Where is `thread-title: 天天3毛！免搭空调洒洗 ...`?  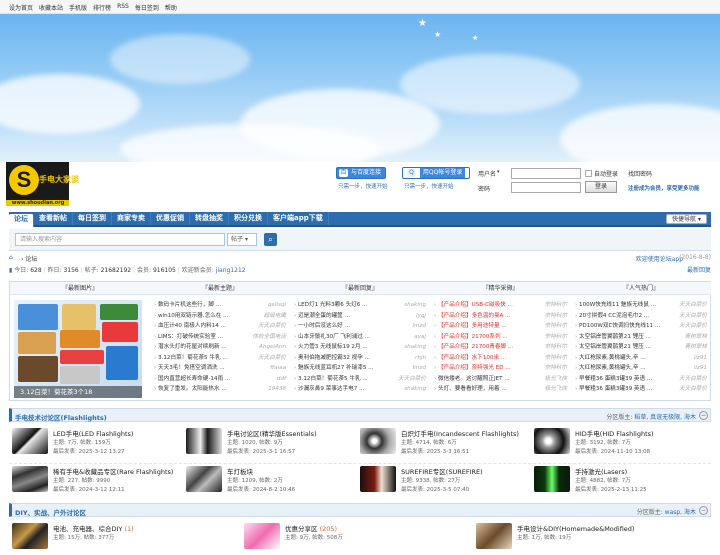
thread-title: 天天3毛！免搭空调洒洗 ... is located at coordinates (191, 368).